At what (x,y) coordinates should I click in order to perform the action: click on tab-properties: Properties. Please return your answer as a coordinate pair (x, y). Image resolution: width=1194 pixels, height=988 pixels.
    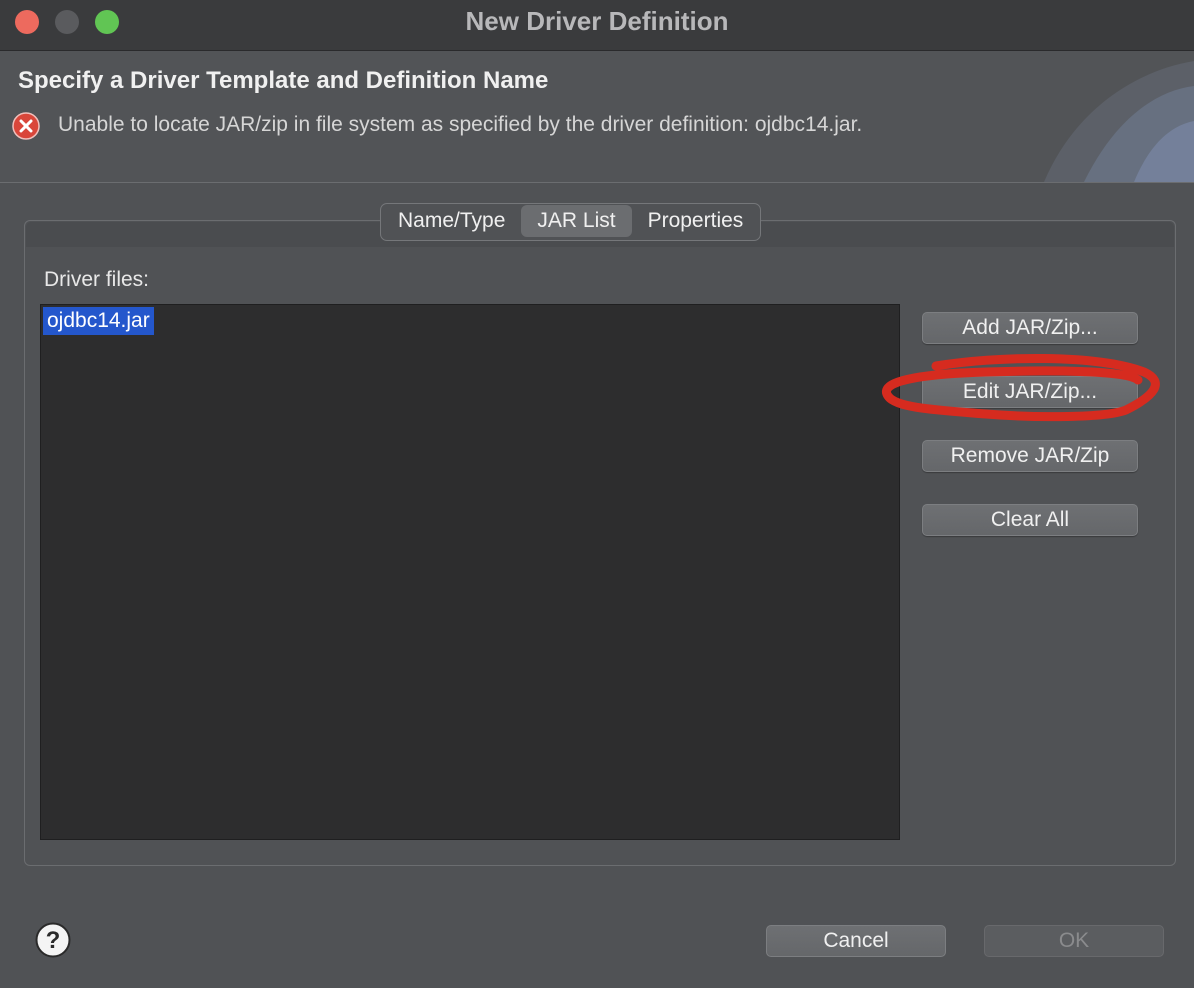
    Looking at the image, I should click on (696, 221).